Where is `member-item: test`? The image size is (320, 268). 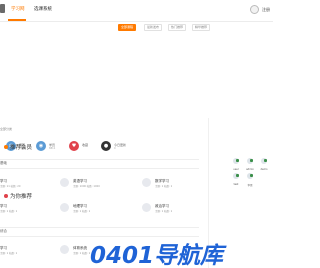
member-item: test is located at coordinates (236, 180).